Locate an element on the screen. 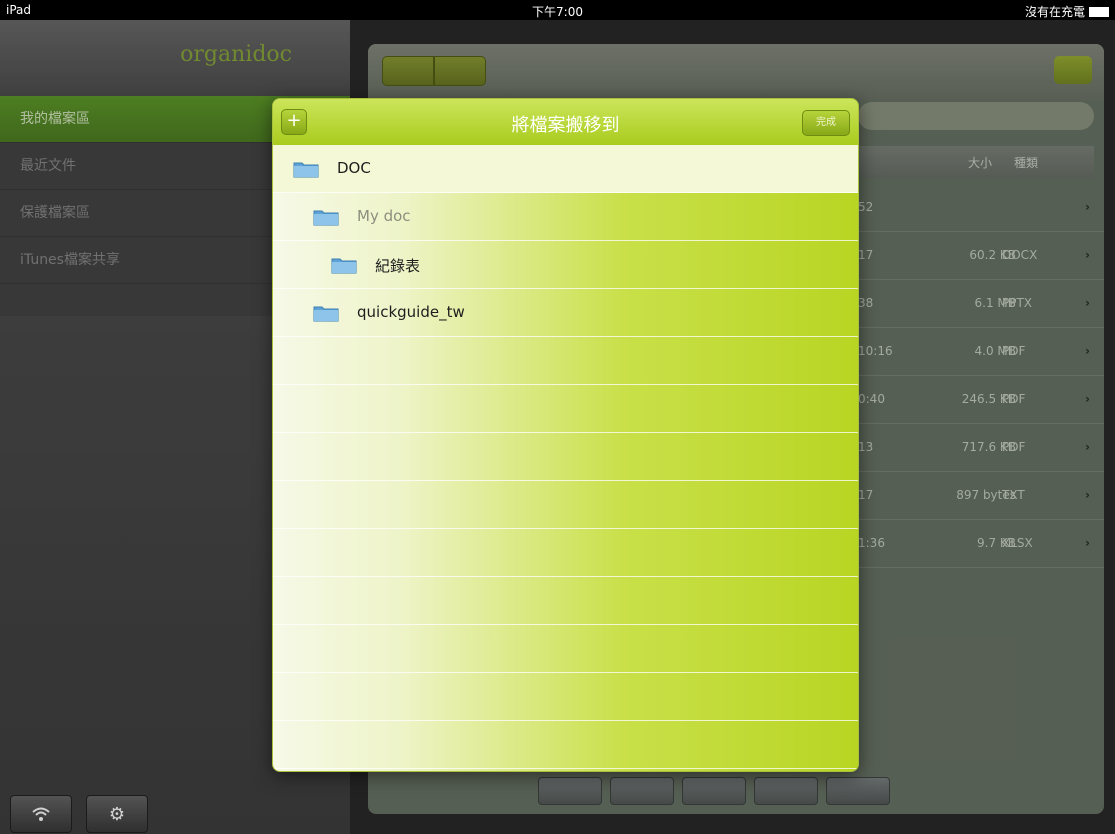 The height and width of the screenshot is (834, 1115). battery-icon is located at coordinates (1099, 11).